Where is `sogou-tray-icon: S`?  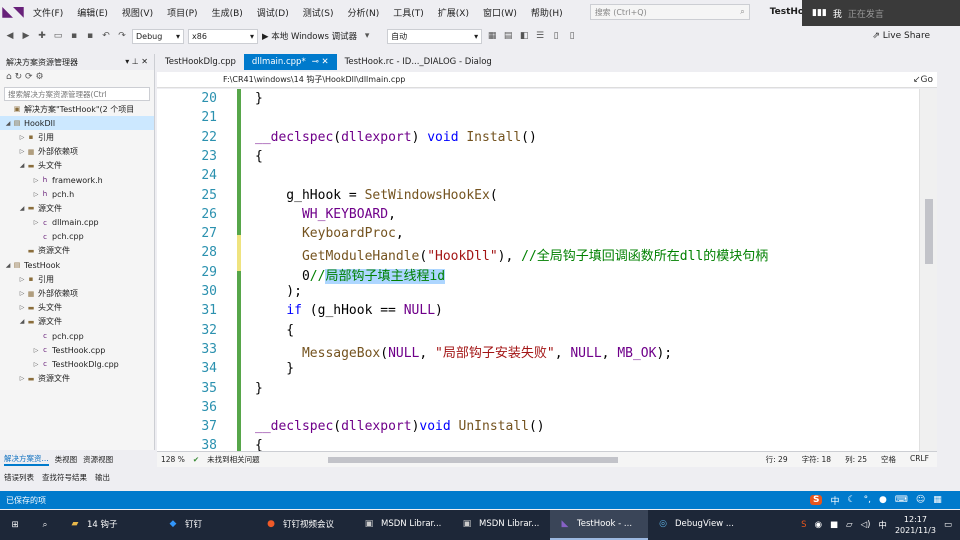 sogou-tray-icon: S is located at coordinates (803, 525).